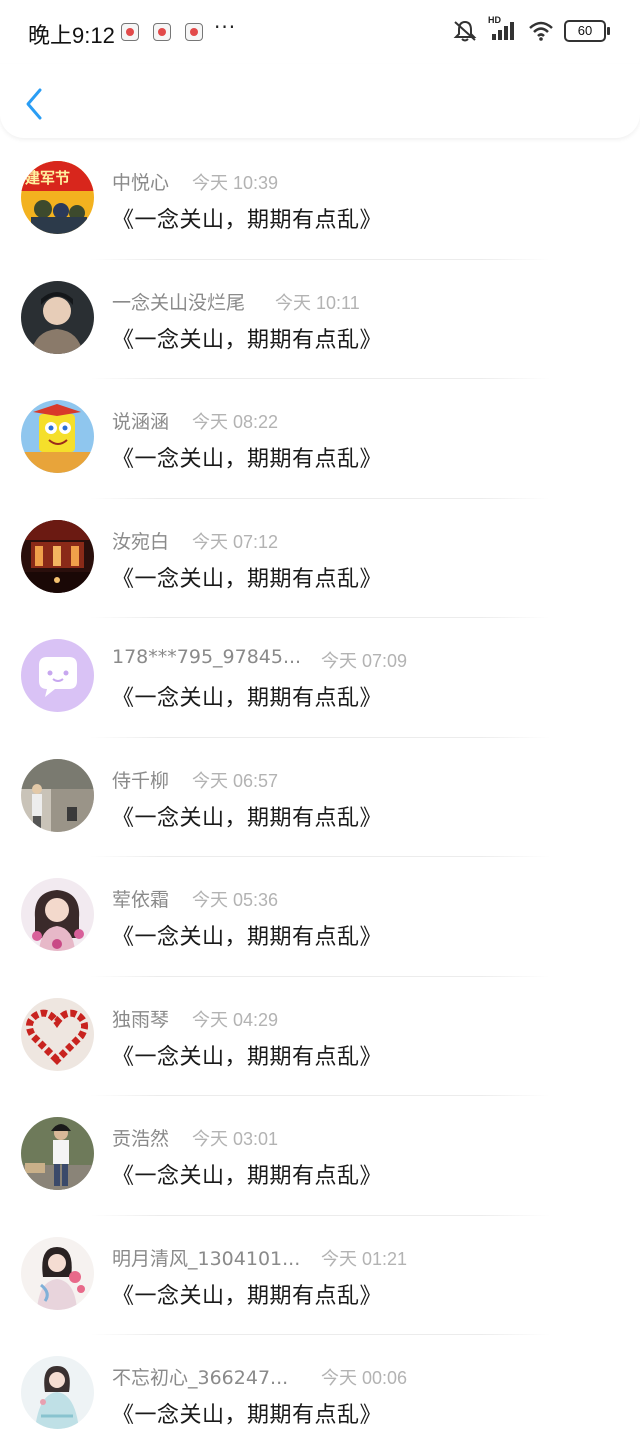  I want to click on status-time: 晚上9:12, so click(71, 35).